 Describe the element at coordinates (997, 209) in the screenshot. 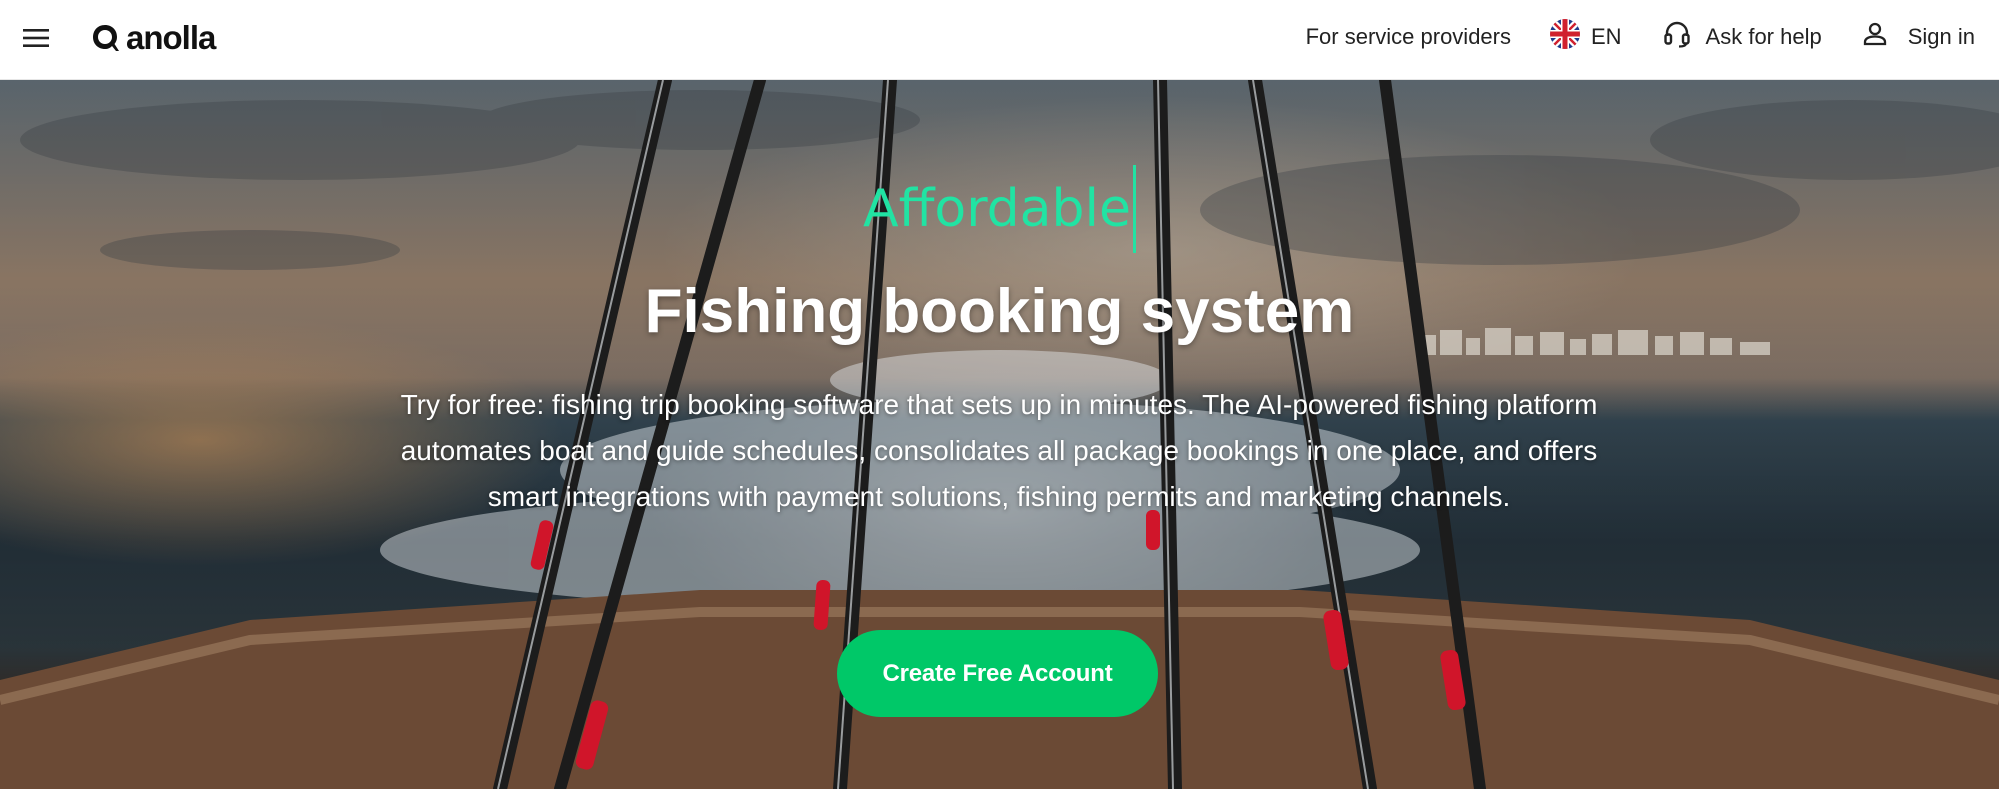

I see `rotating-word: Affordable` at that location.